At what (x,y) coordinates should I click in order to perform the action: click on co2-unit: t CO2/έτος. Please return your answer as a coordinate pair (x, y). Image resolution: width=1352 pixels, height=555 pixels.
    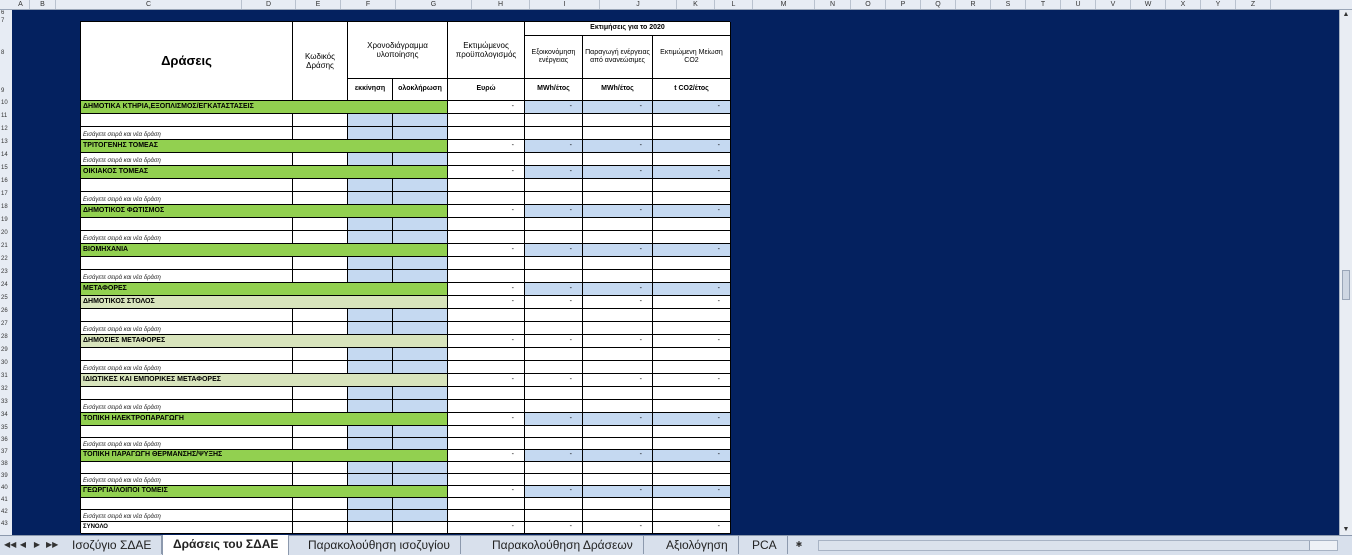
    Looking at the image, I should click on (692, 90).